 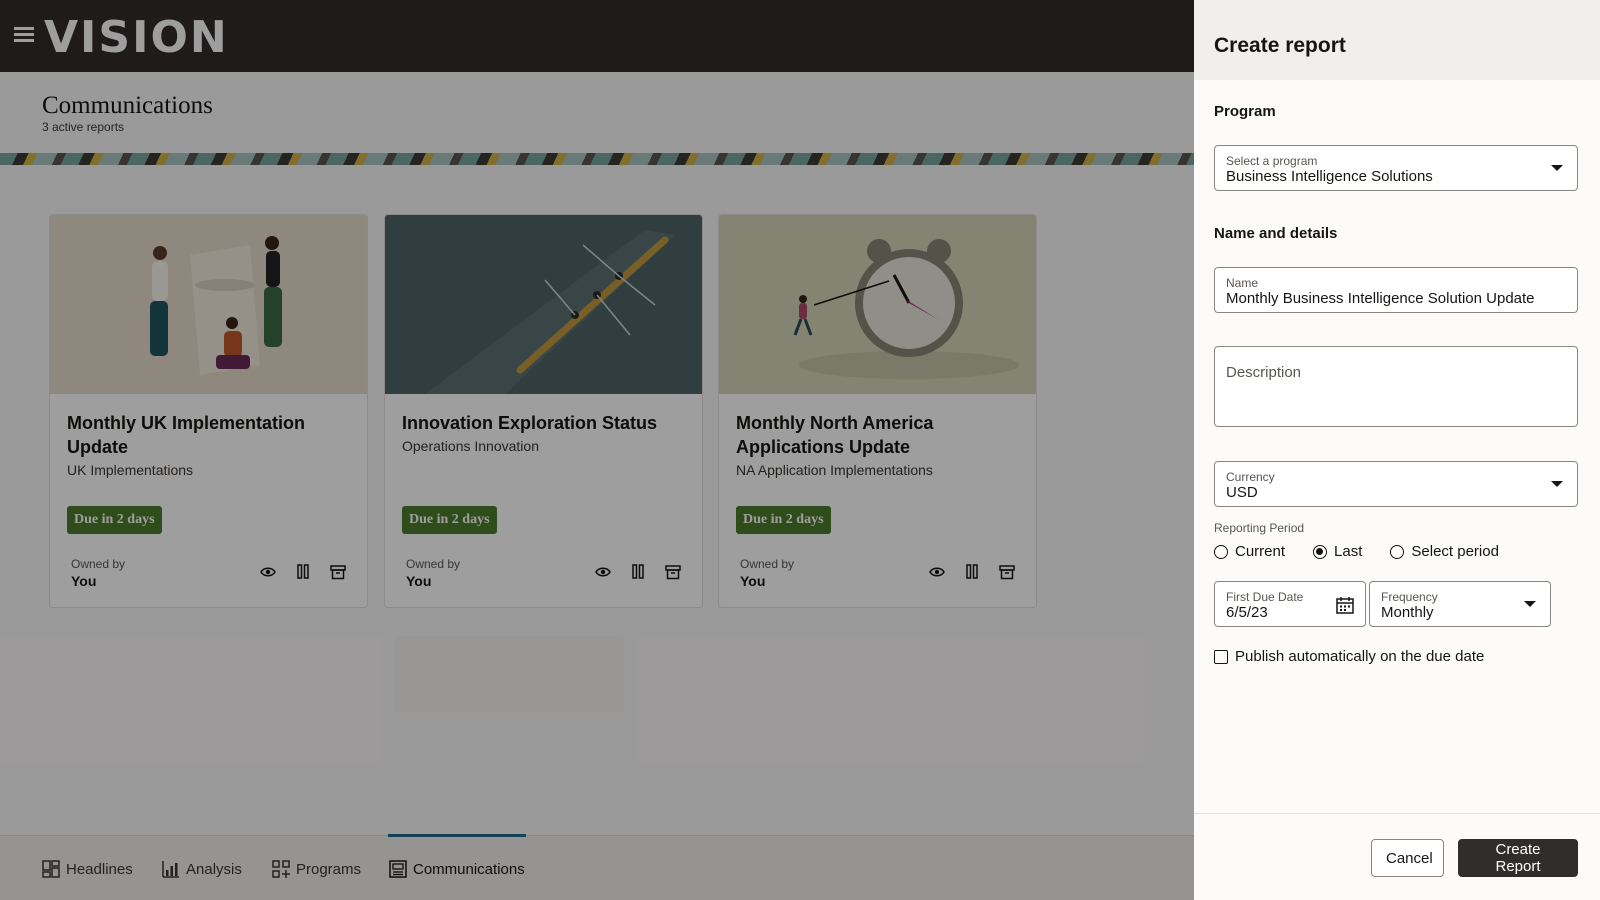 What do you see at coordinates (1245, 111) in the screenshot?
I see `program-section-label: Program` at bounding box center [1245, 111].